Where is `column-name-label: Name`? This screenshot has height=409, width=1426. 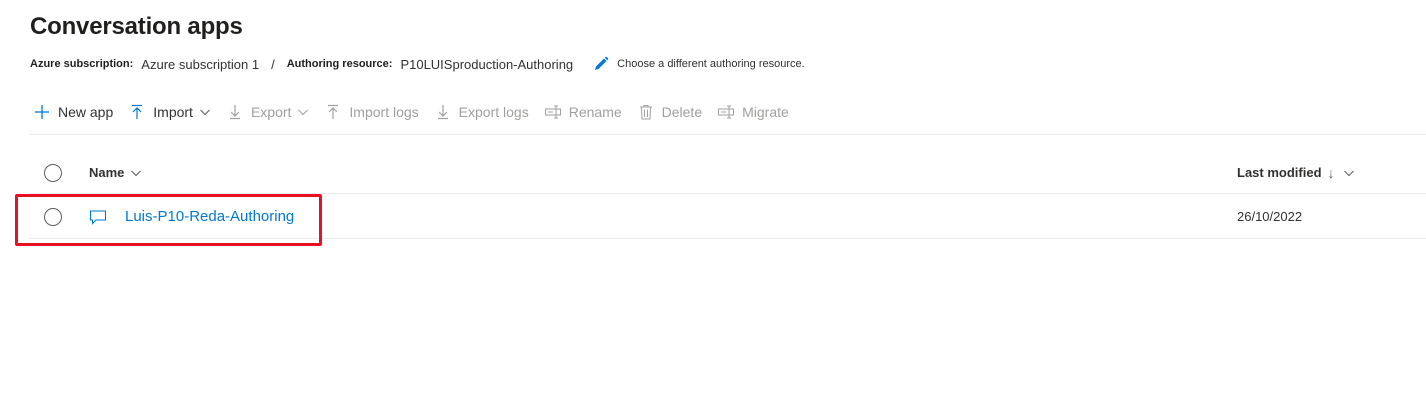 column-name-label: Name is located at coordinates (107, 172).